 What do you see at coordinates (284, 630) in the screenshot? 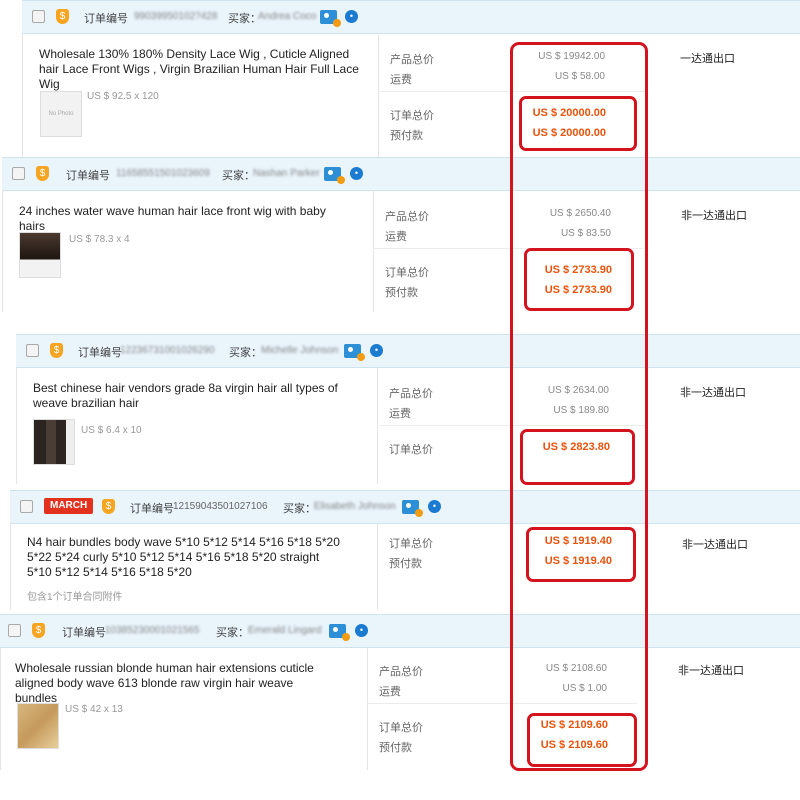
I see `buyer-name: Emerald Lingard` at bounding box center [284, 630].